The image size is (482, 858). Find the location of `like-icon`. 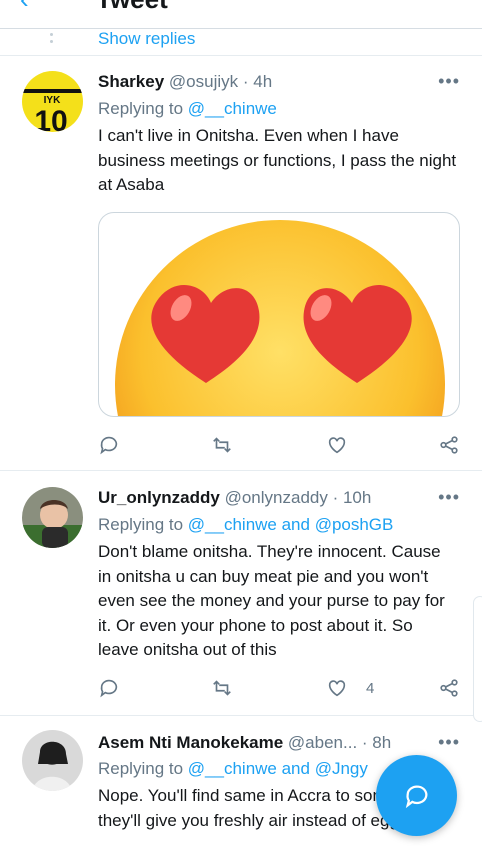

like-icon is located at coordinates (346, 445).